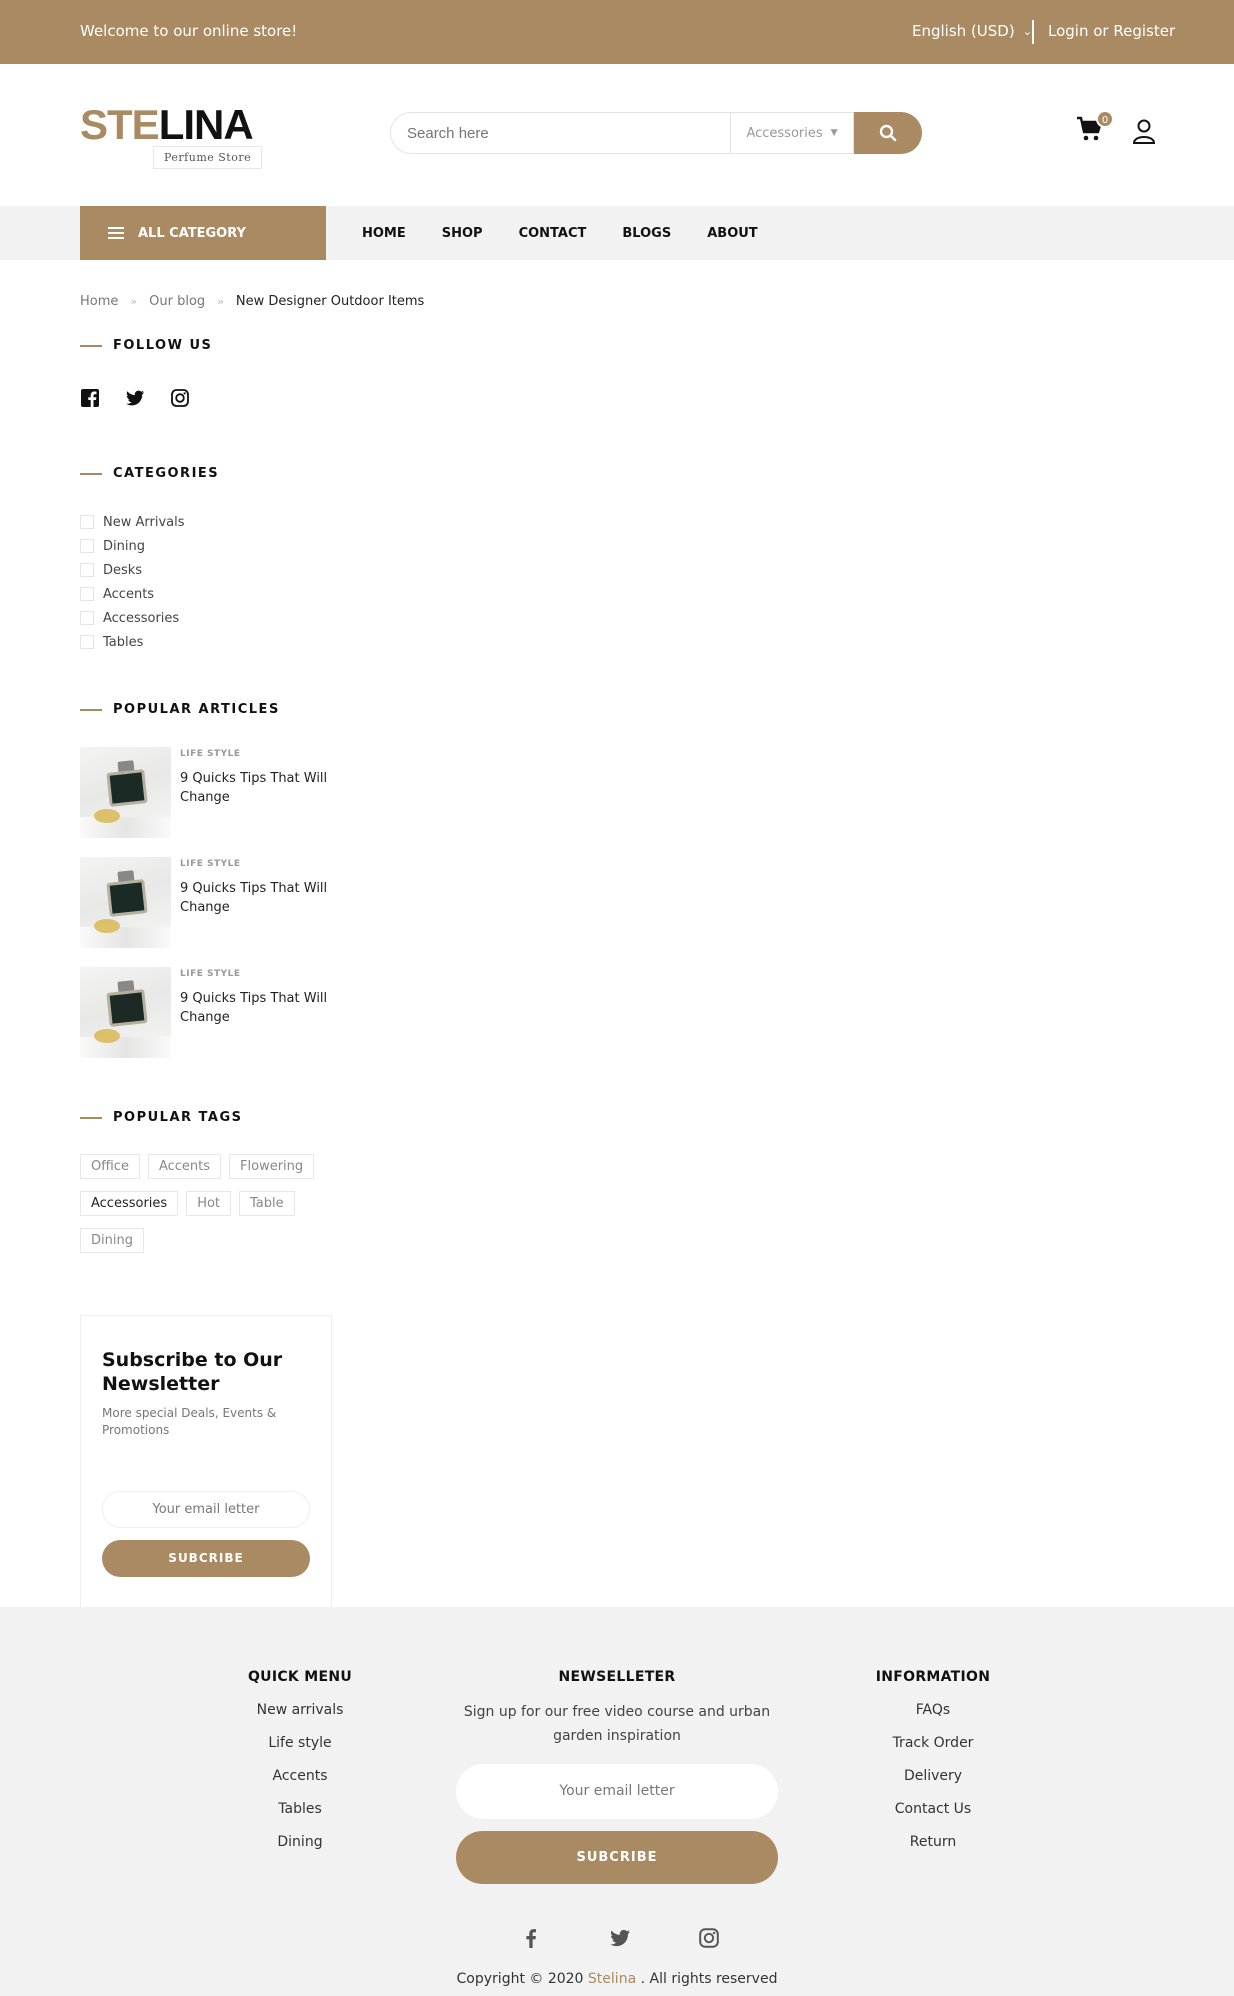 The height and width of the screenshot is (1996, 1234). Describe the element at coordinates (120, 124) in the screenshot. I see `logo-part-1: STE` at that location.